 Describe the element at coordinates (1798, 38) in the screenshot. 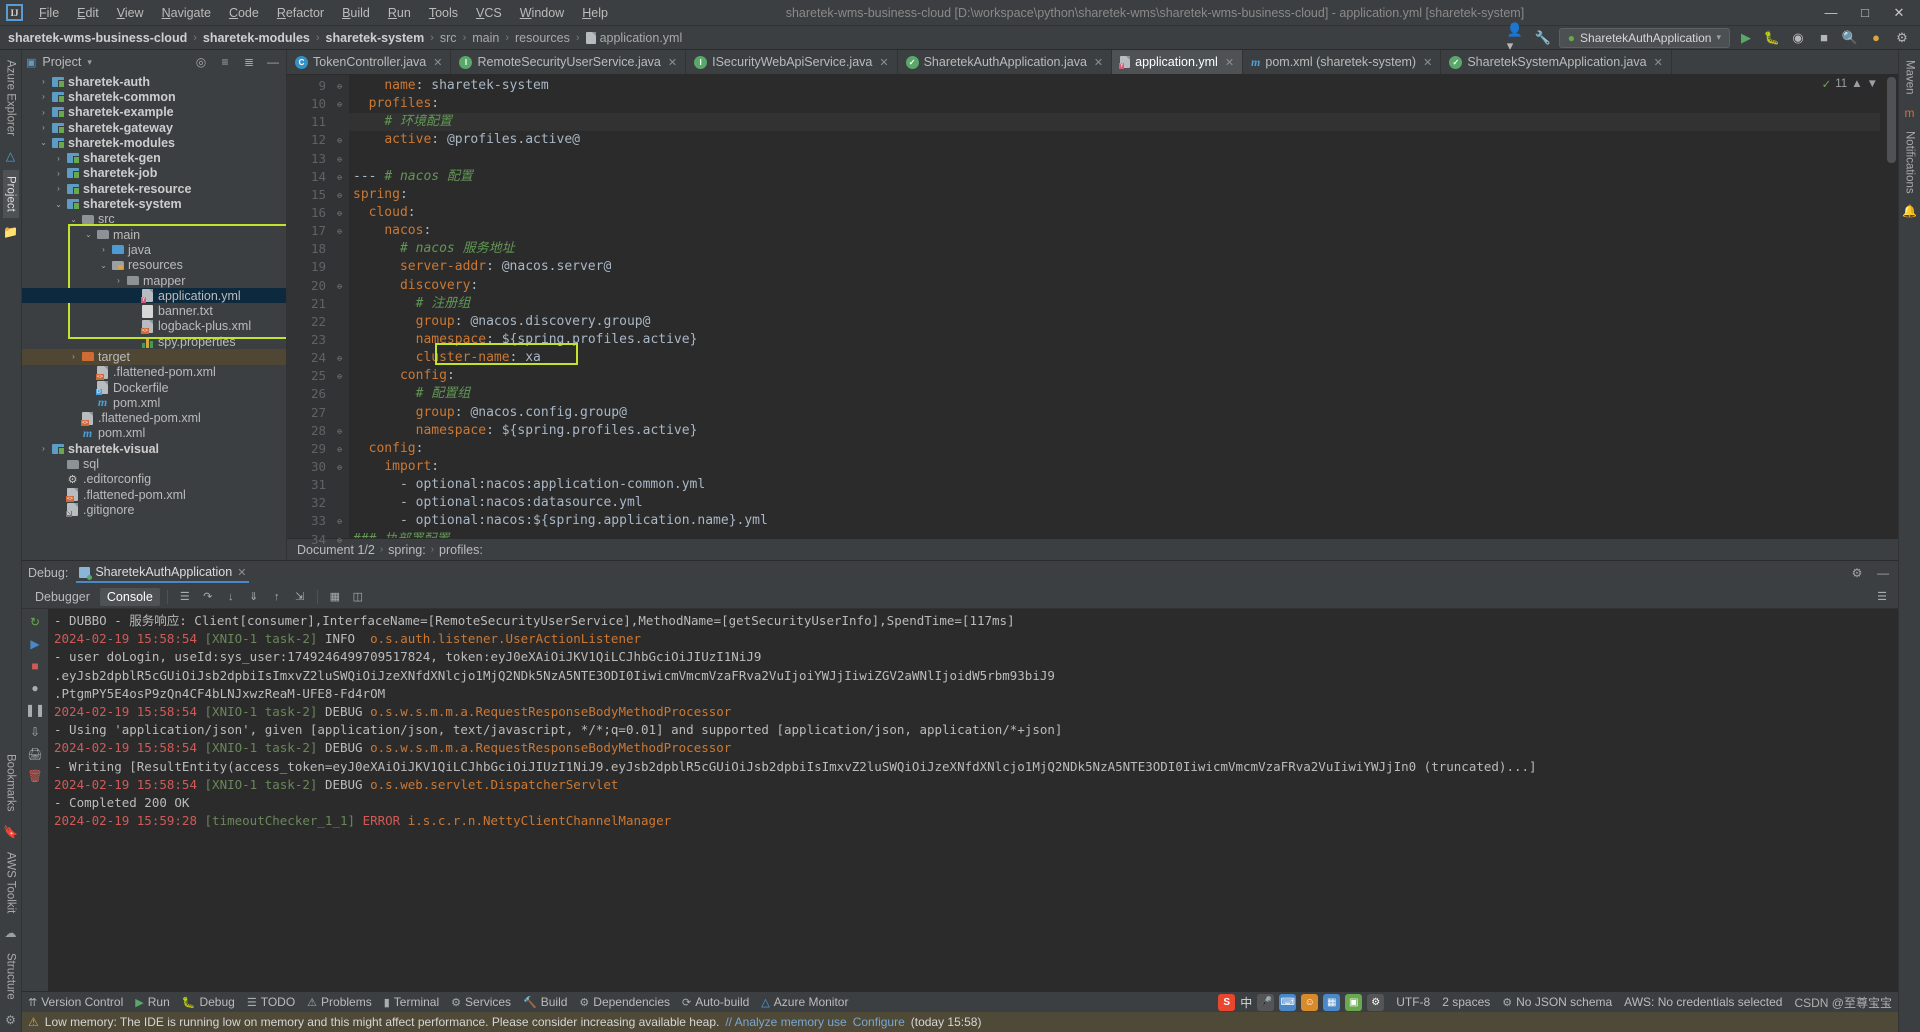

I see `coverage-icon: ◉` at that location.